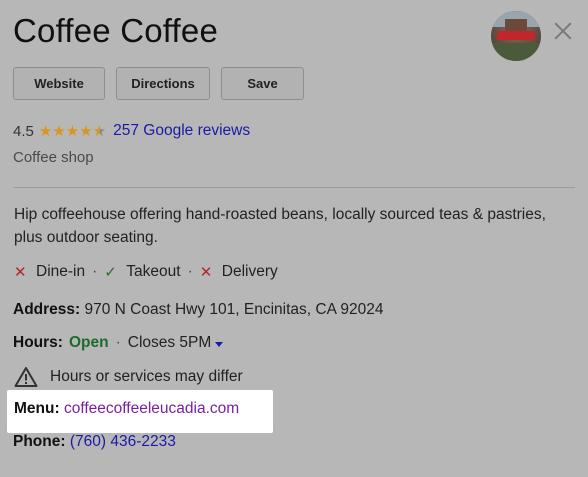 The width and height of the screenshot is (588, 477). I want to click on close-icon, so click(563, 31).